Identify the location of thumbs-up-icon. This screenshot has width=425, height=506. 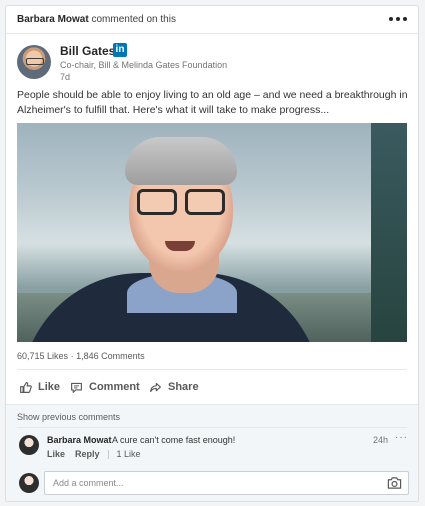
(26, 387).